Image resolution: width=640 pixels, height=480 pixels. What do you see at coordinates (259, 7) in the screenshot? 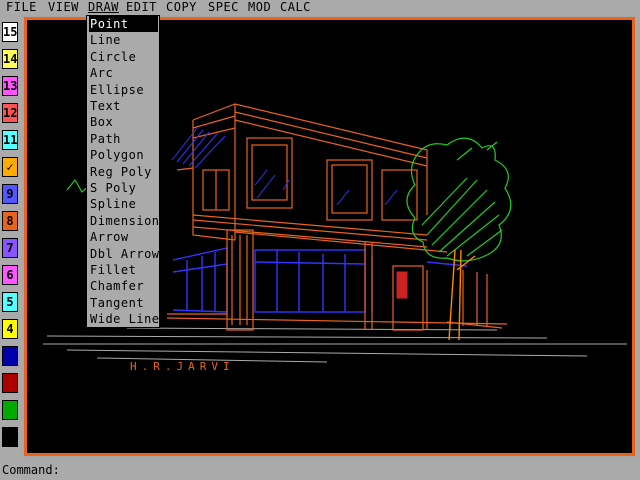
I see `menu-mod: MOD` at bounding box center [259, 7].